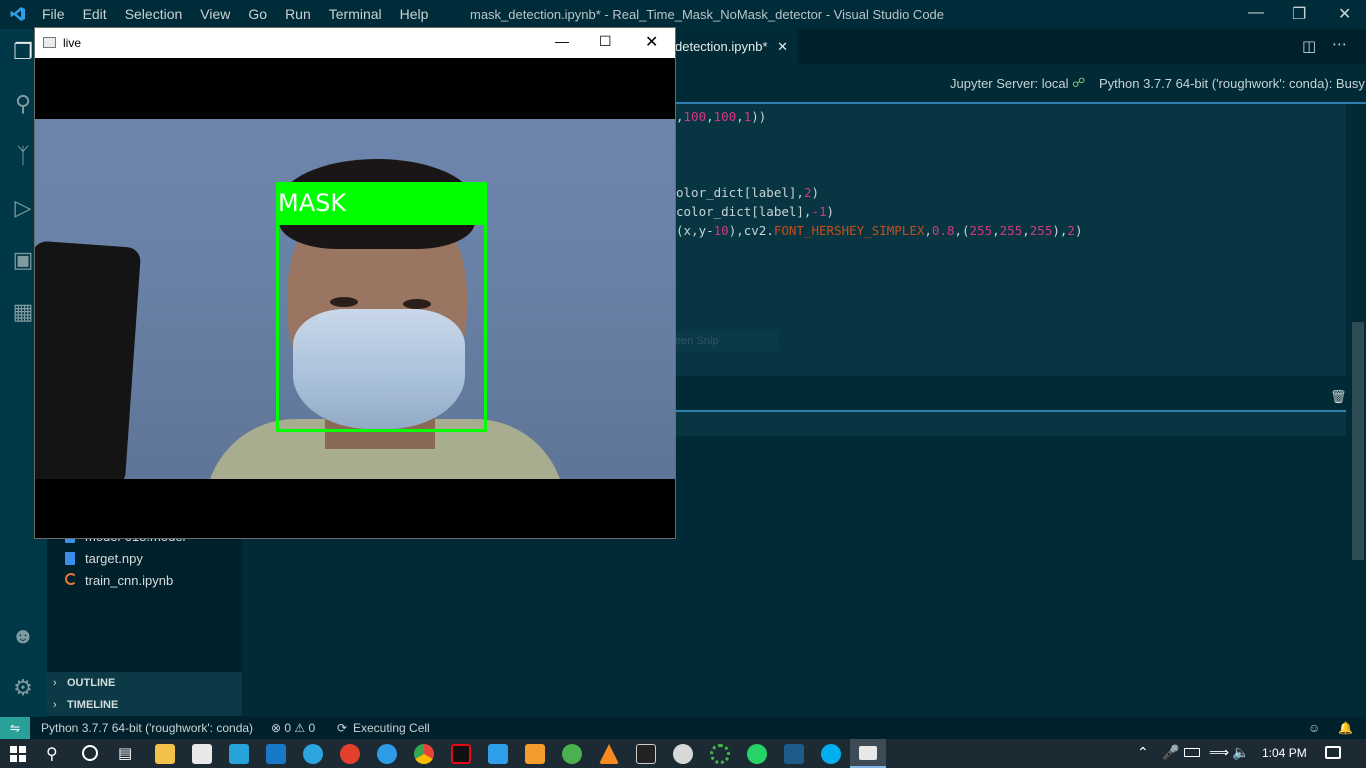  I want to click on terminal-icon, so click(646, 754).